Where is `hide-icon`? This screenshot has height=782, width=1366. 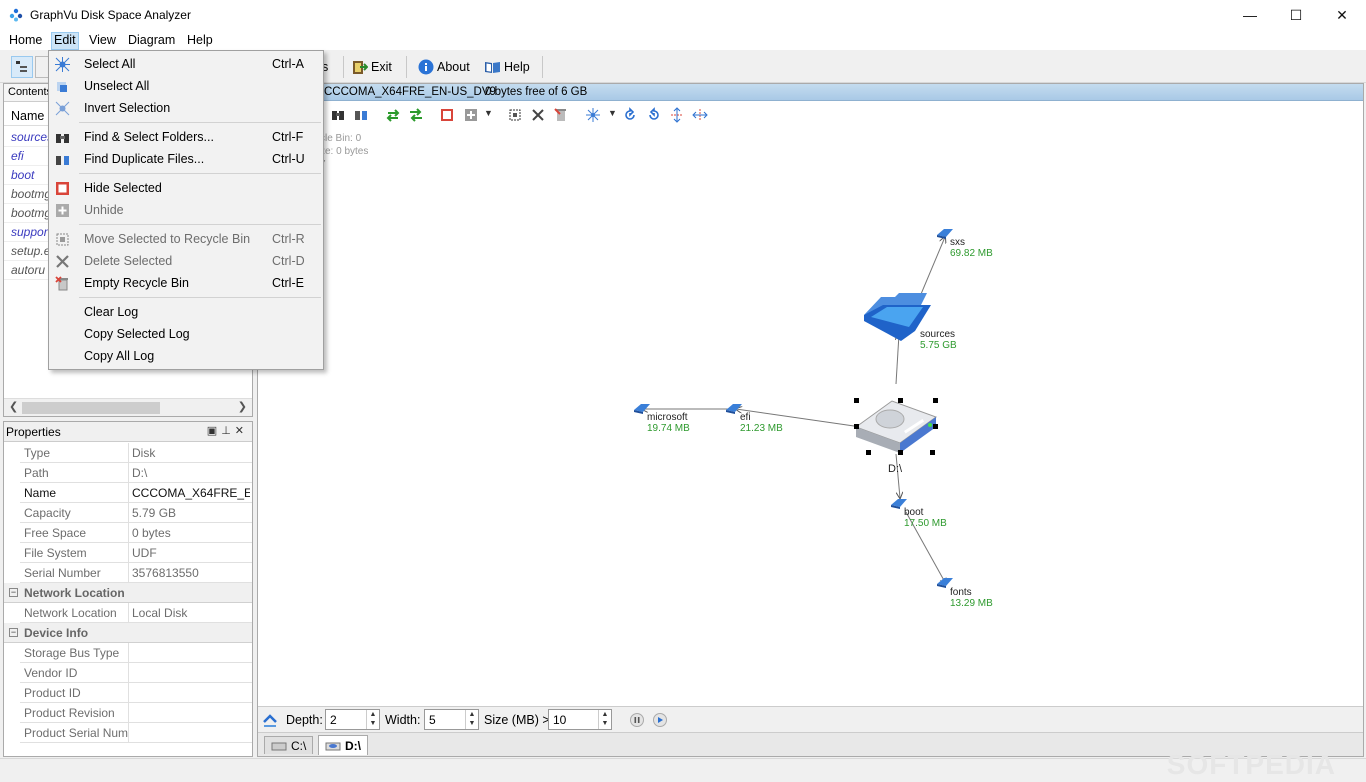
hide-icon is located at coordinates (62, 188).